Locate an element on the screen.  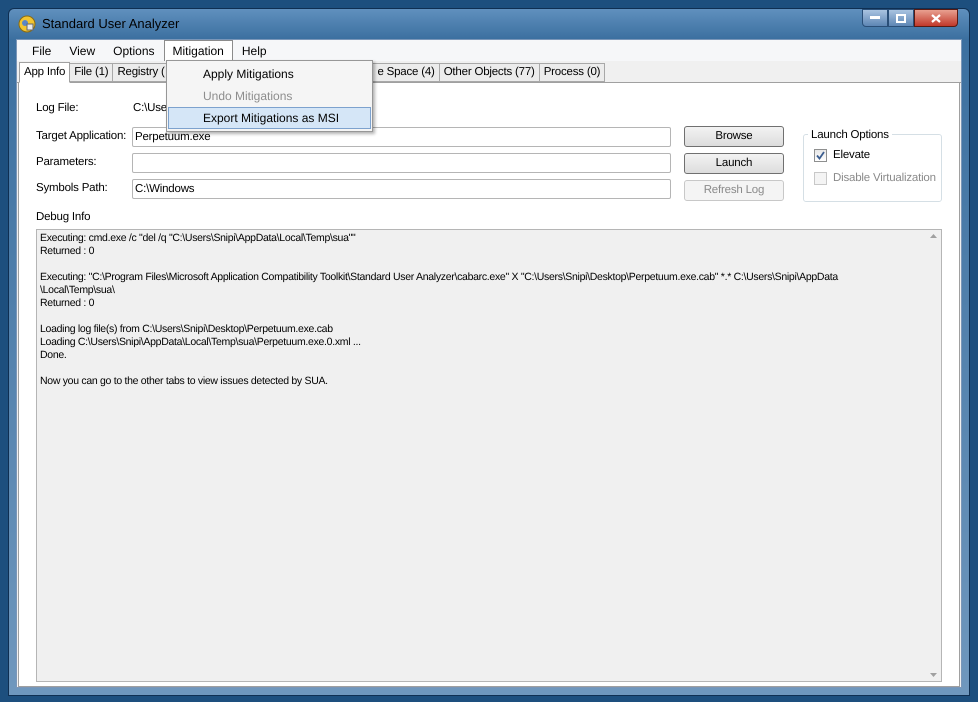
action-button: Launch is located at coordinates (734, 163).